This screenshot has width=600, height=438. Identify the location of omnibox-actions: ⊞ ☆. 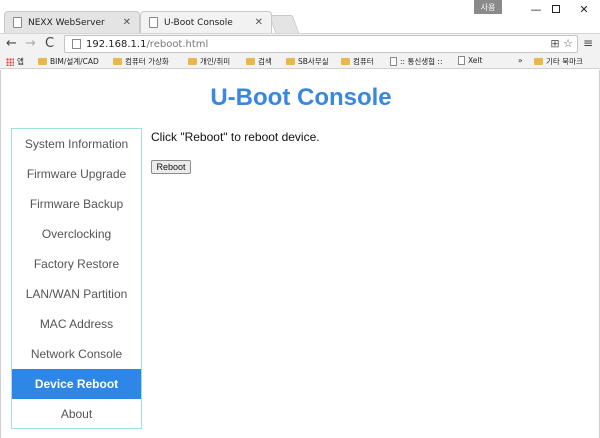
(561, 43).